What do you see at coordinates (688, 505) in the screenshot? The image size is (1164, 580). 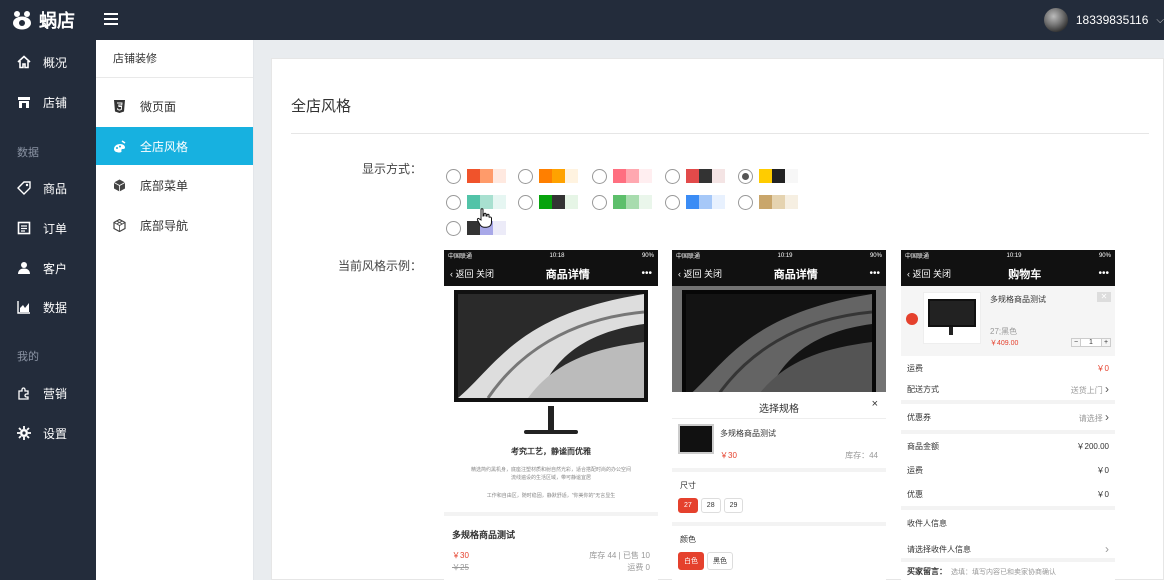 I see `size-option: 27` at bounding box center [688, 505].